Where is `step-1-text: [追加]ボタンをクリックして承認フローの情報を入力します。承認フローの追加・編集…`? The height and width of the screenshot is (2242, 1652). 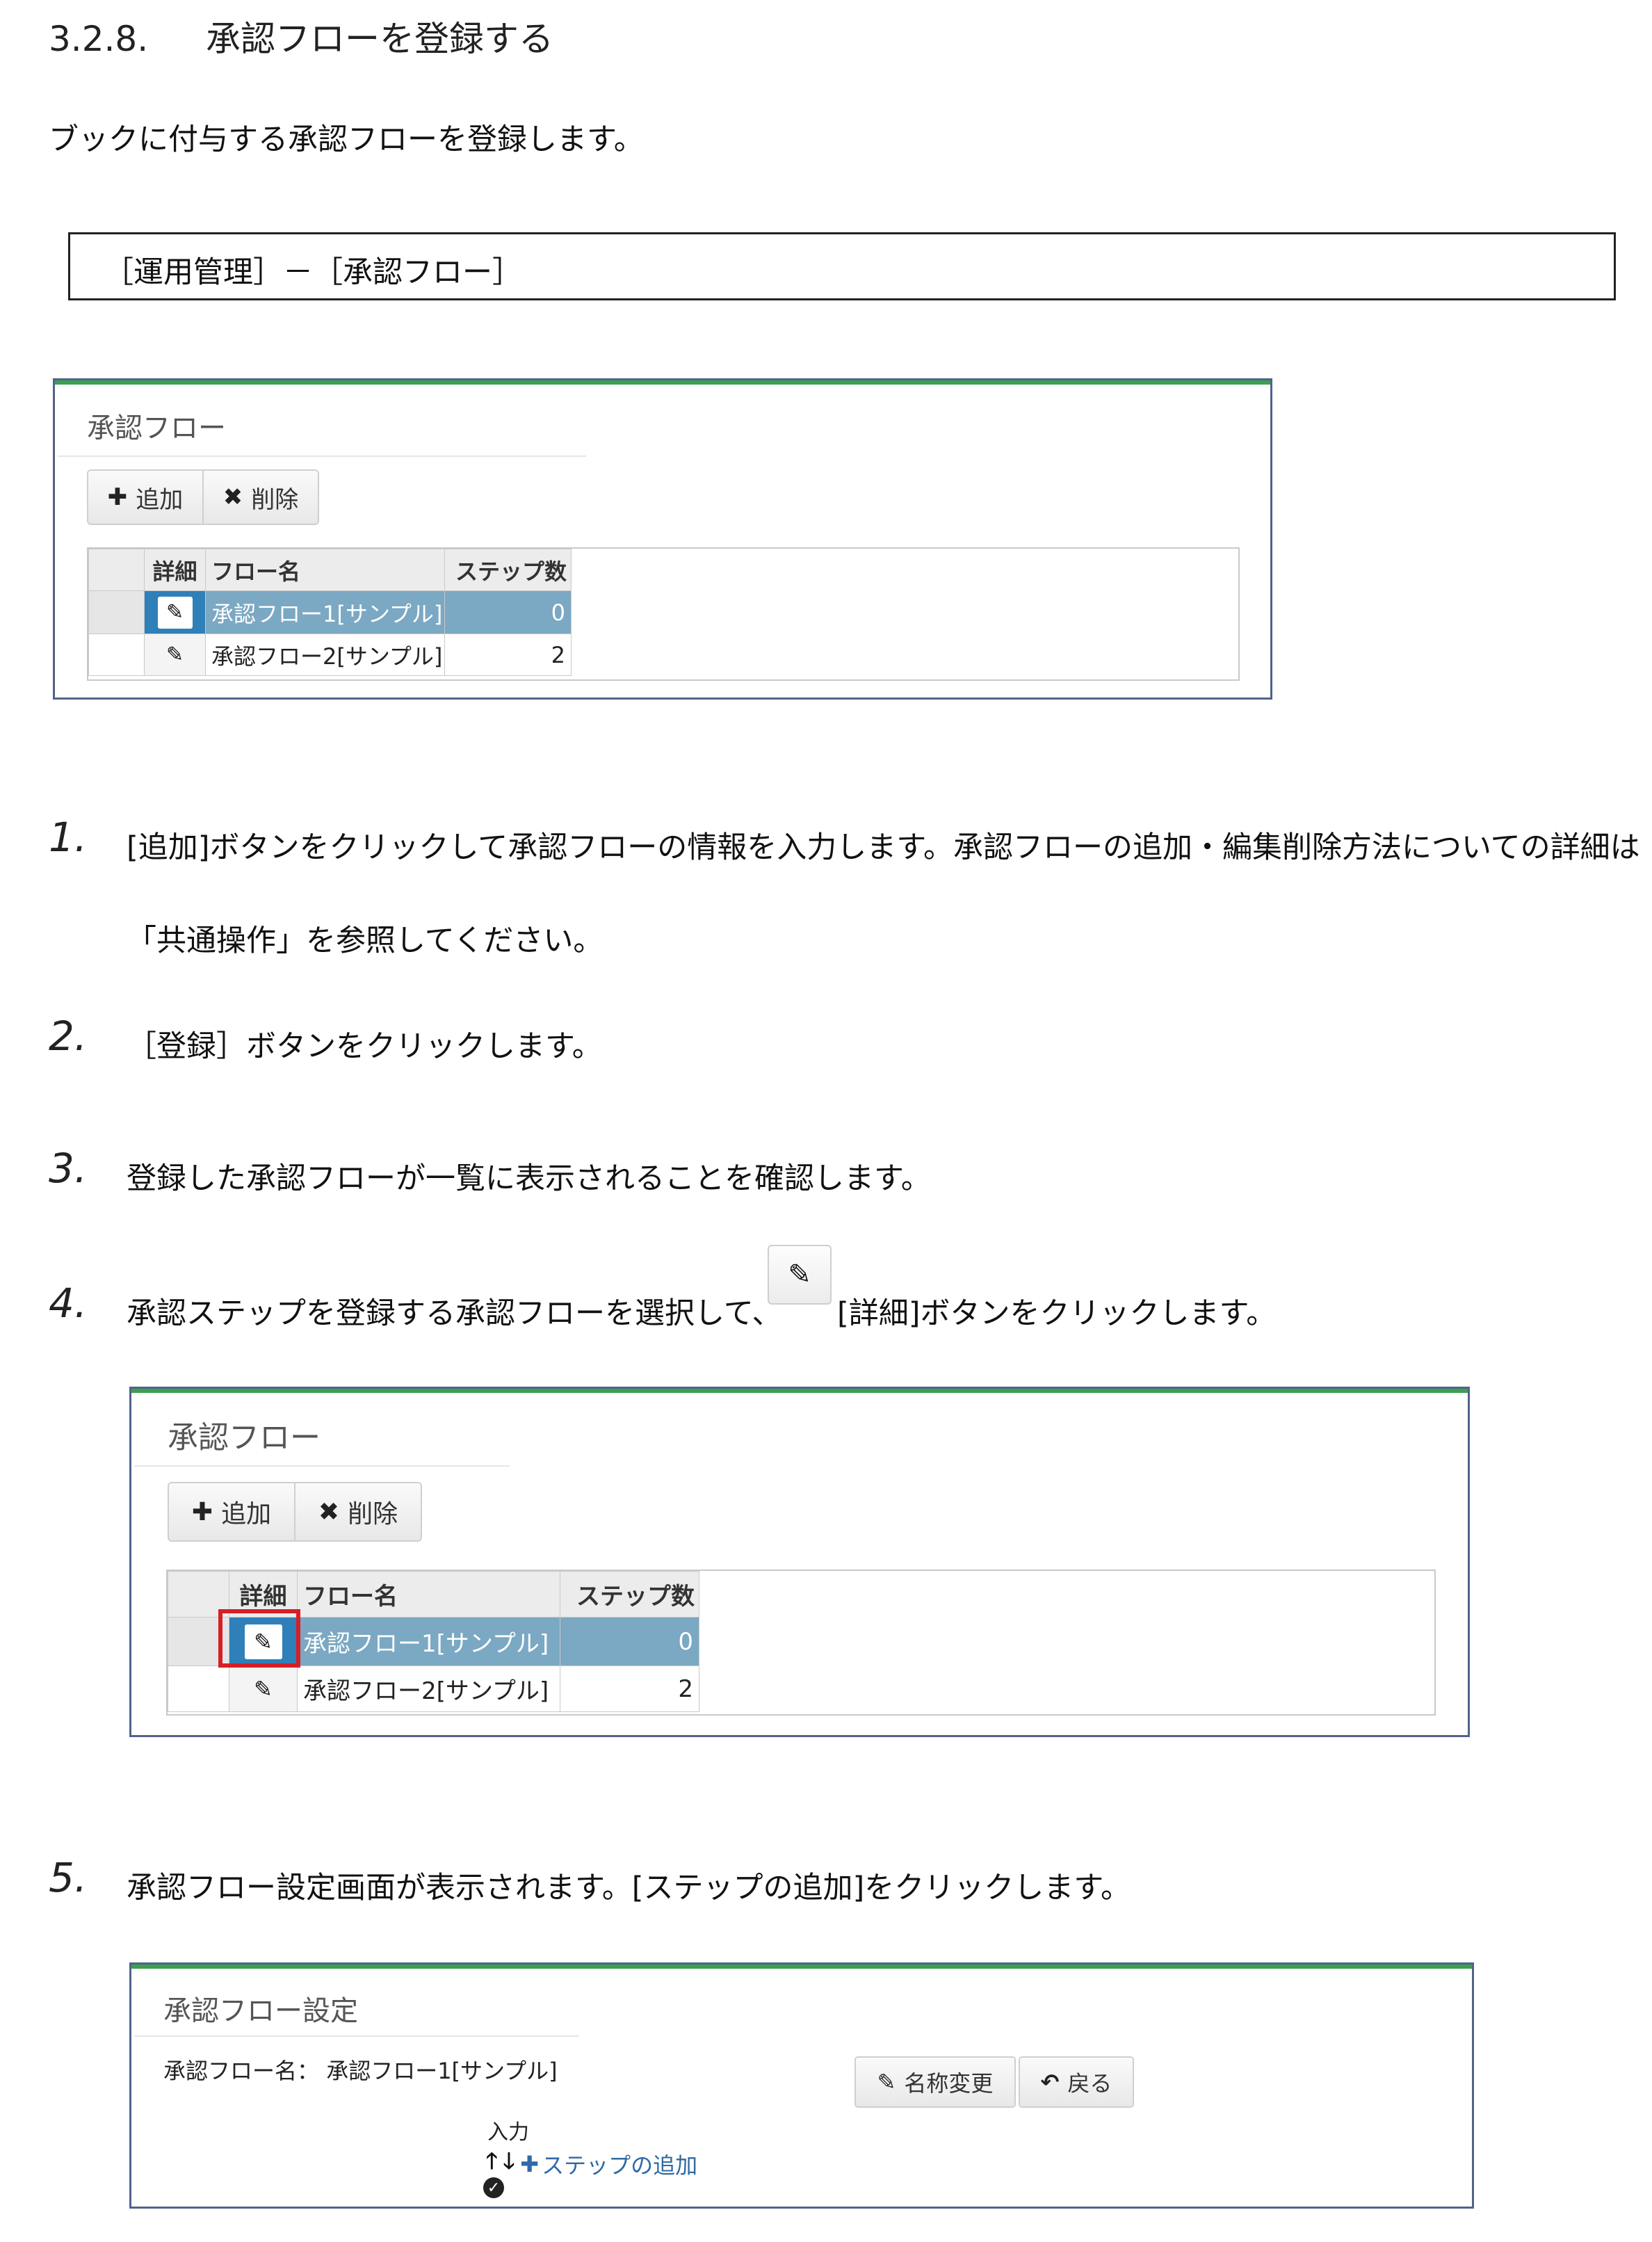
step-1-text: [追加]ボタンをクリックして承認フローの情報を入力します。承認フローの追加・編集… is located at coordinates (883, 847).